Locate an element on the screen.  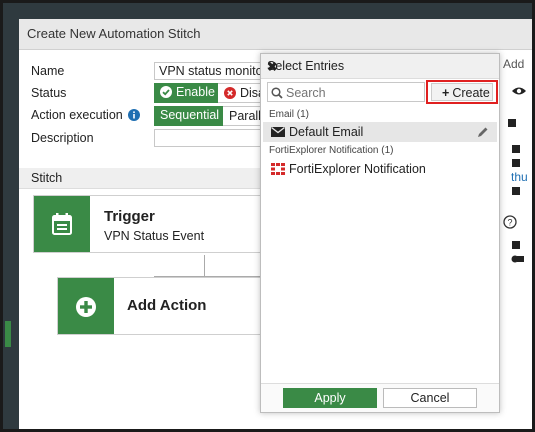
add-action-icon-box is located at coordinates (86, 306).